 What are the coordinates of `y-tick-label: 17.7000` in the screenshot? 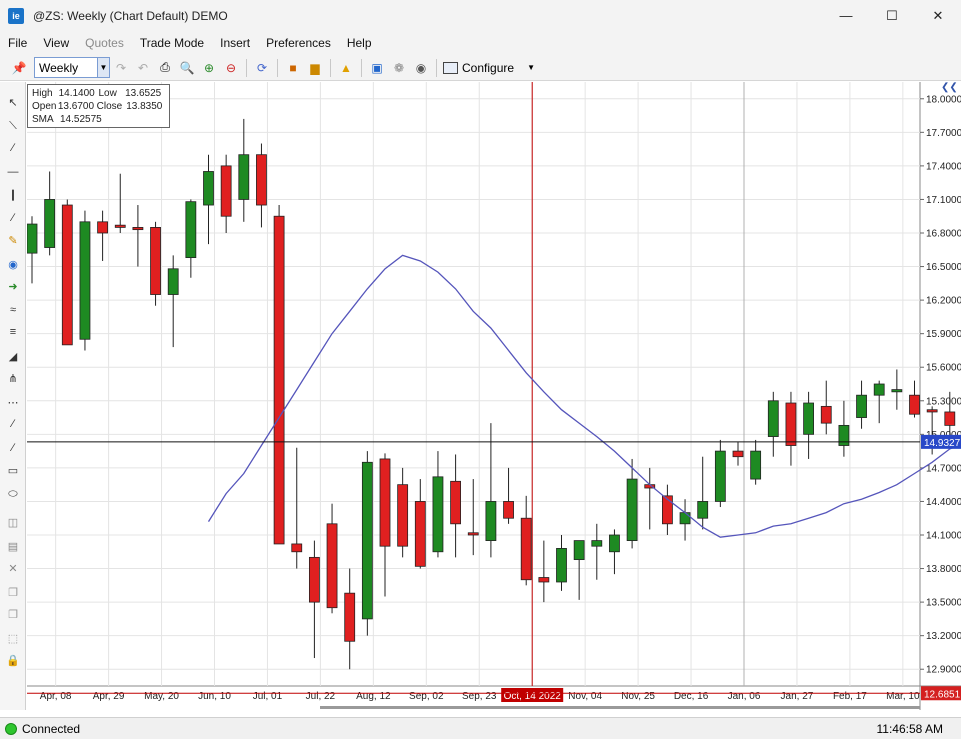 It's located at (943, 133).